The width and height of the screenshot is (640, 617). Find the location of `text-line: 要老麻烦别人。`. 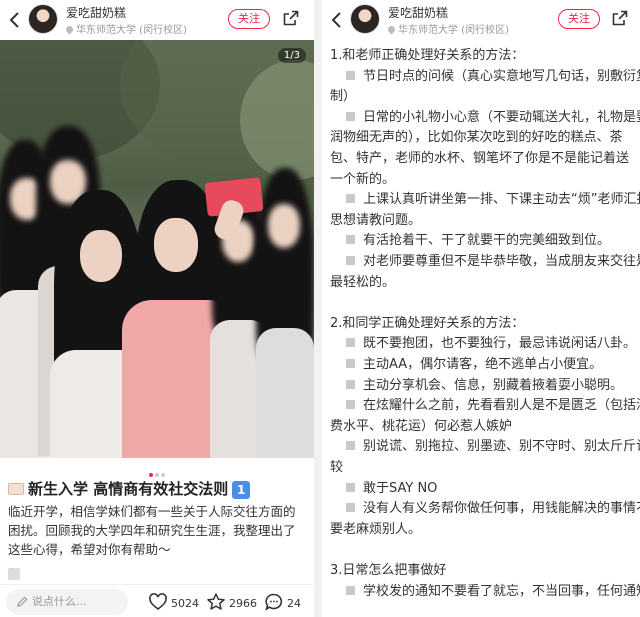

text-line: 要老麻烦别人。 is located at coordinates (375, 530).